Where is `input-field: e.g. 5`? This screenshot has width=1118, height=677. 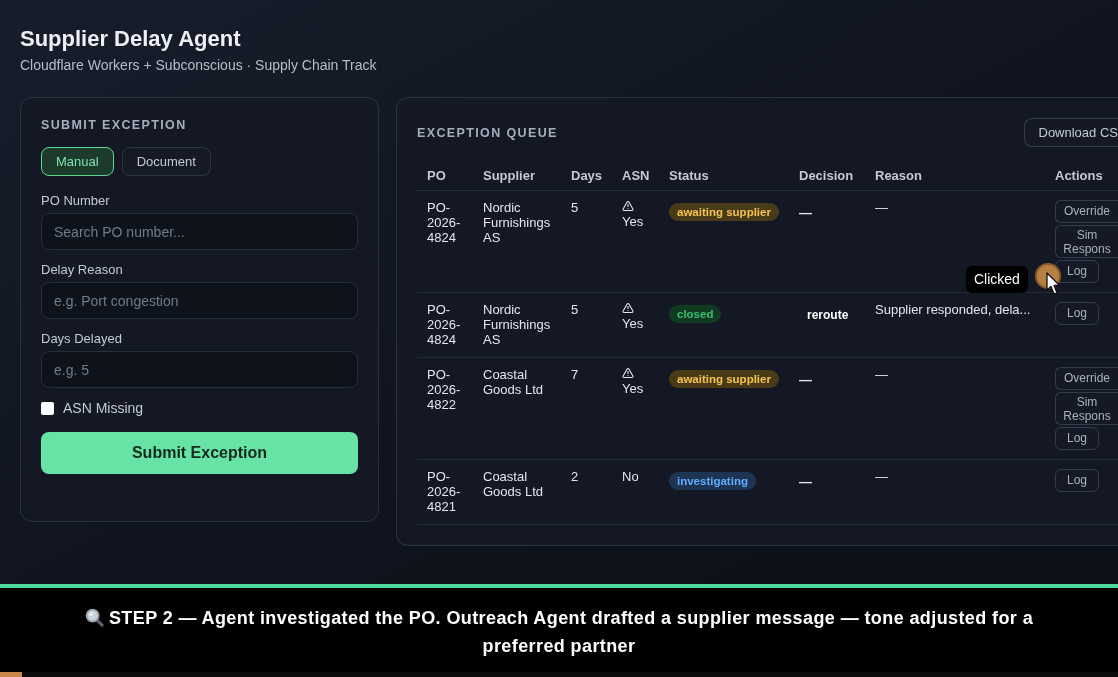
input-field: e.g. 5 is located at coordinates (199, 369).